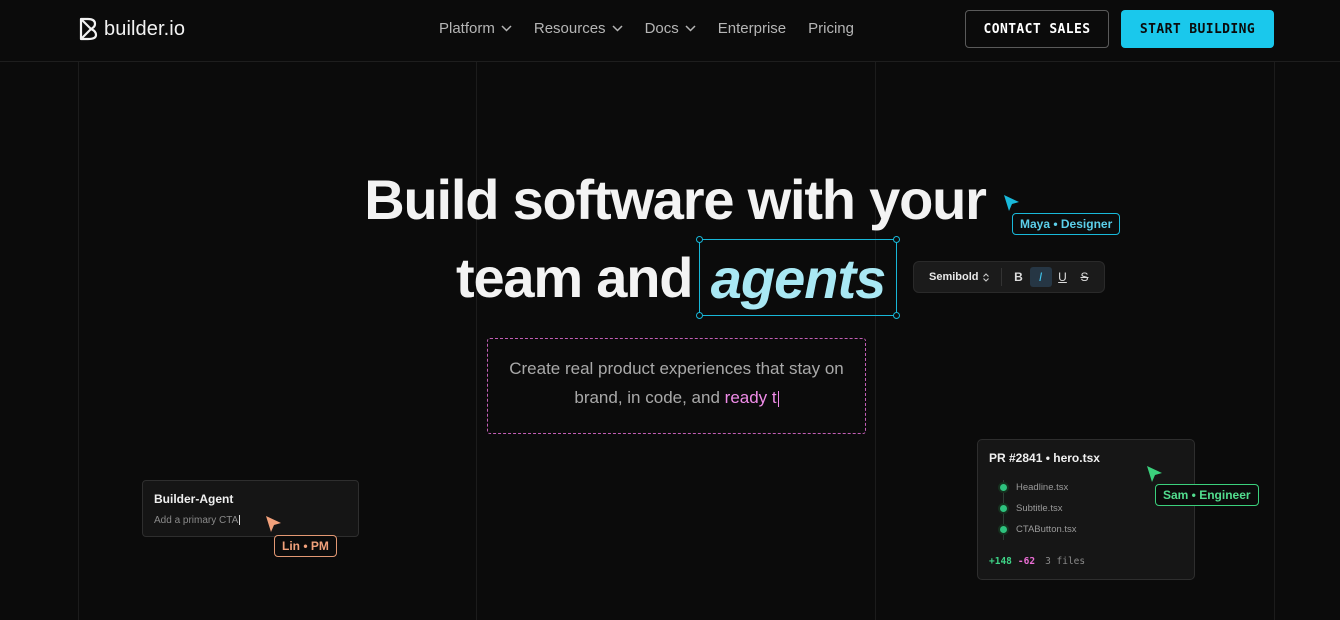  Describe the element at coordinates (305, 546) in the screenshot. I see `collaborator-tag-lin: Lin • PM` at that location.